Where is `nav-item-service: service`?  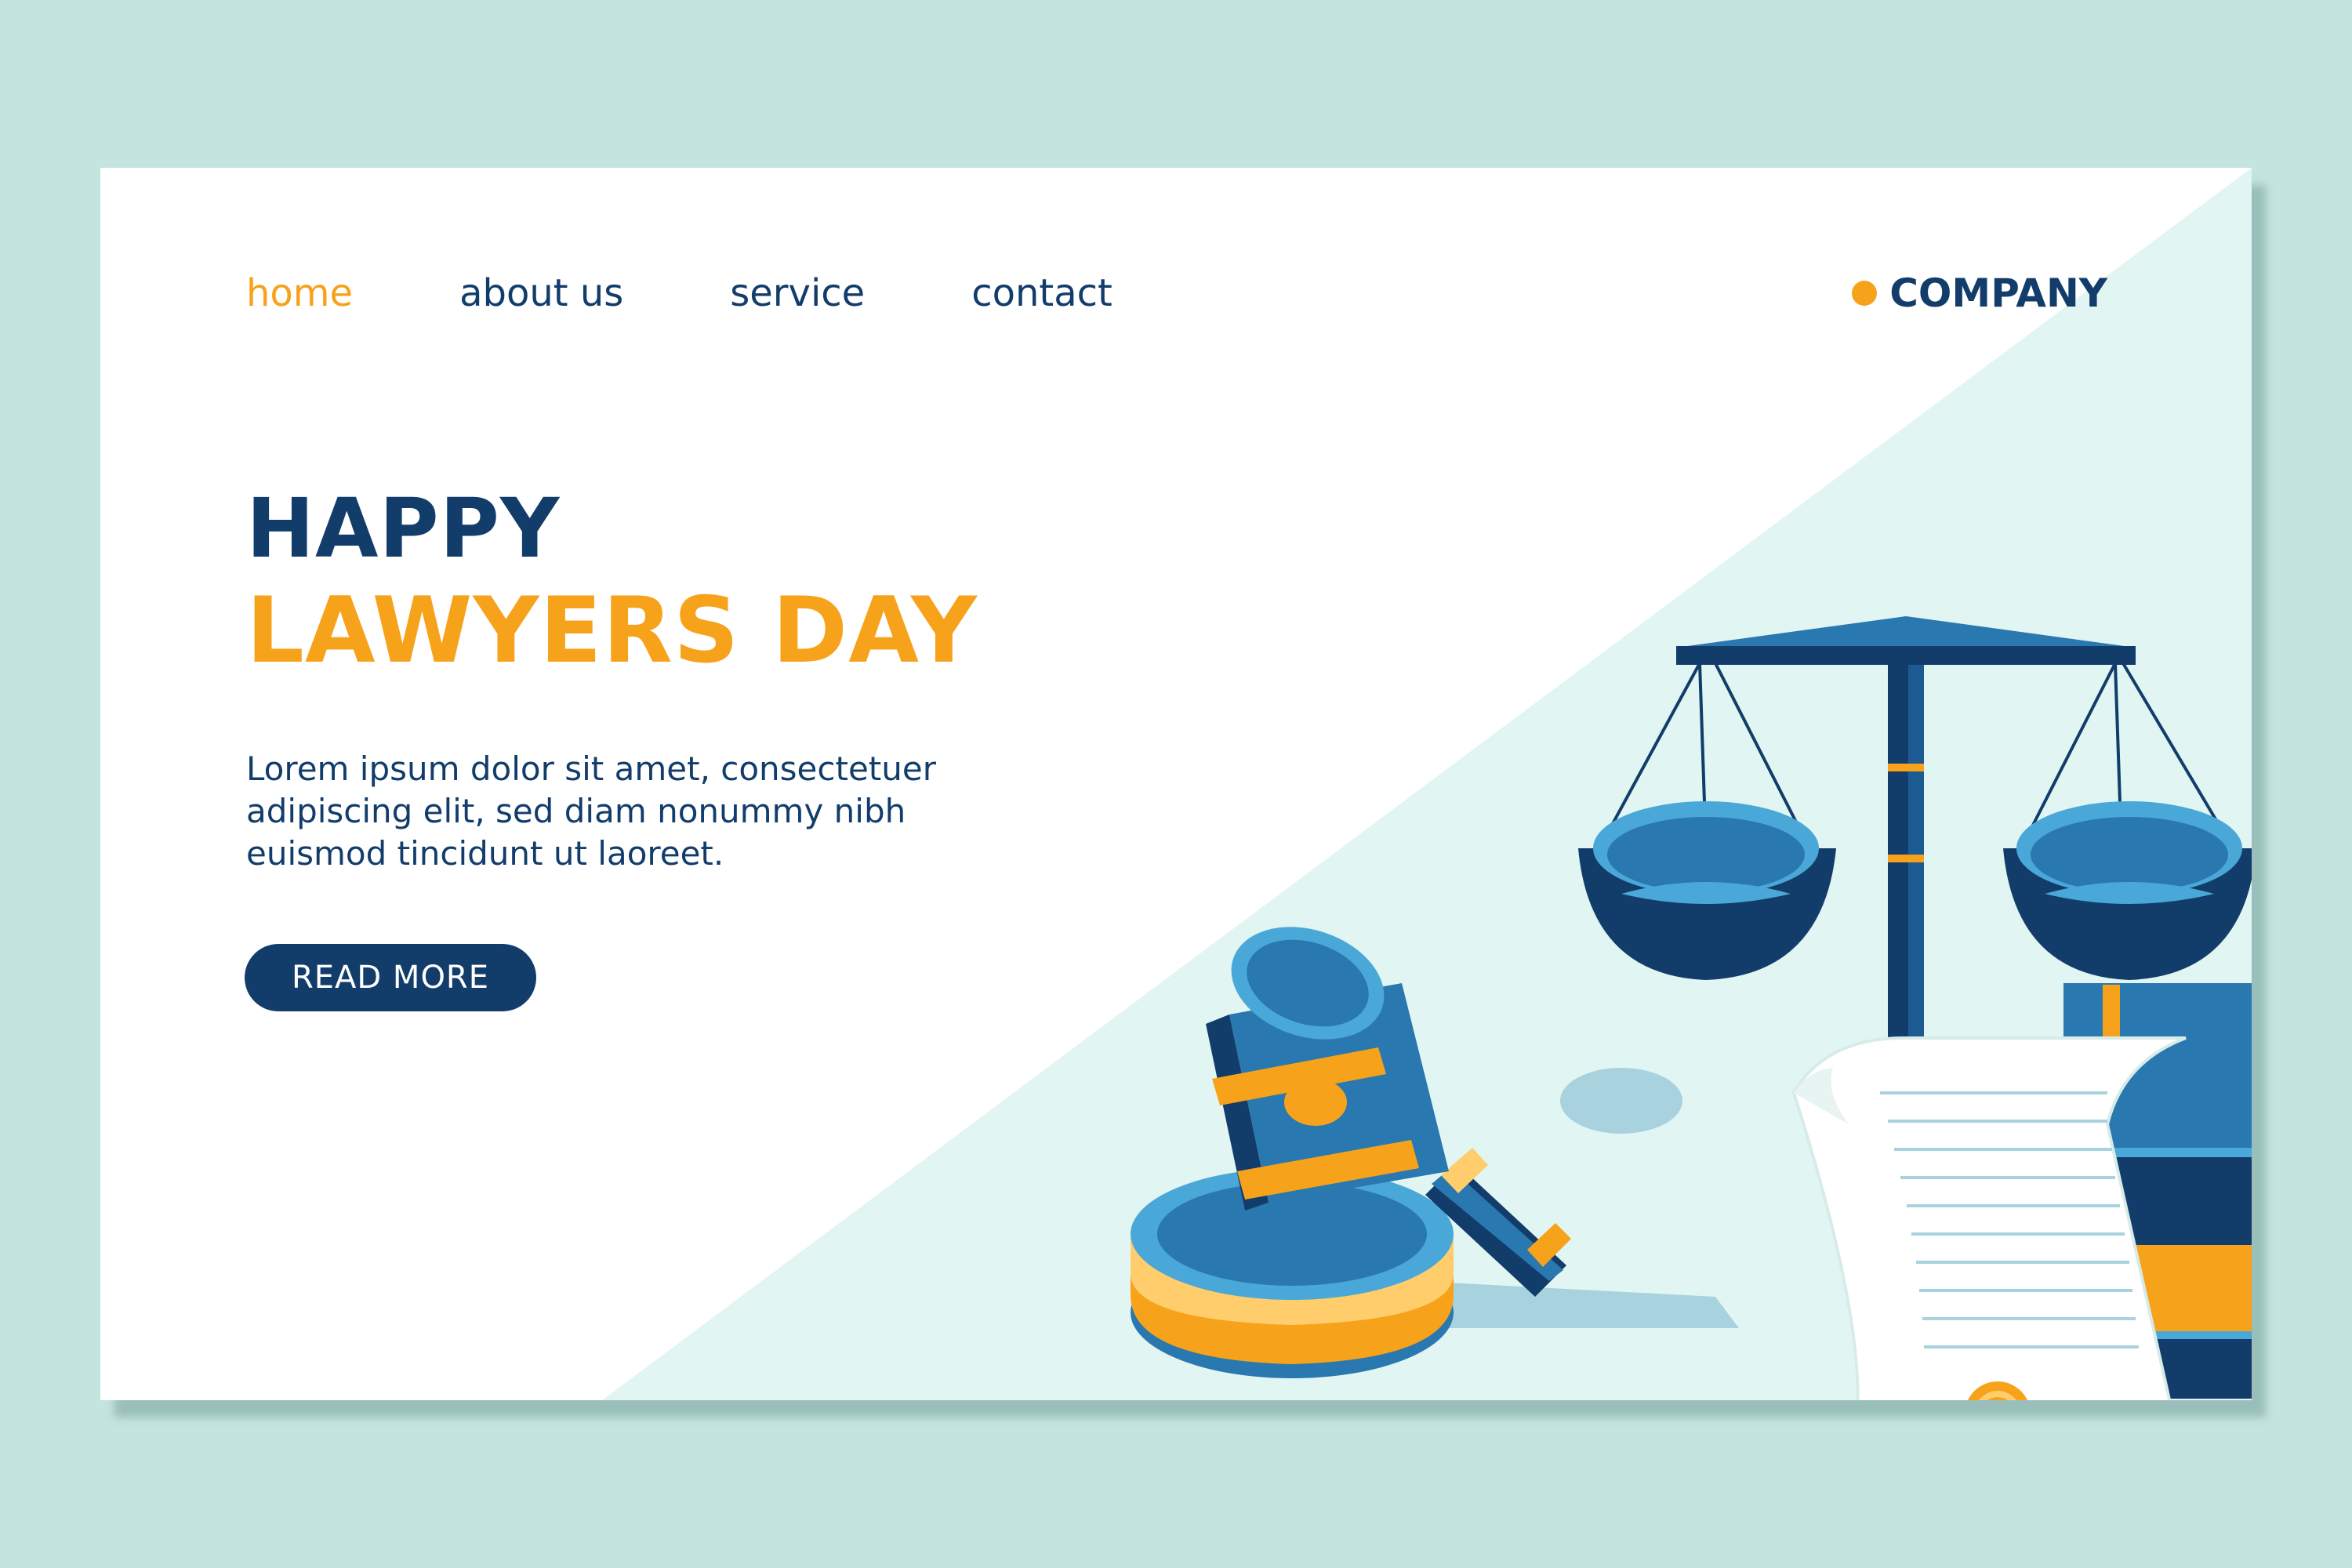
nav-item-service: service is located at coordinates (797, 293).